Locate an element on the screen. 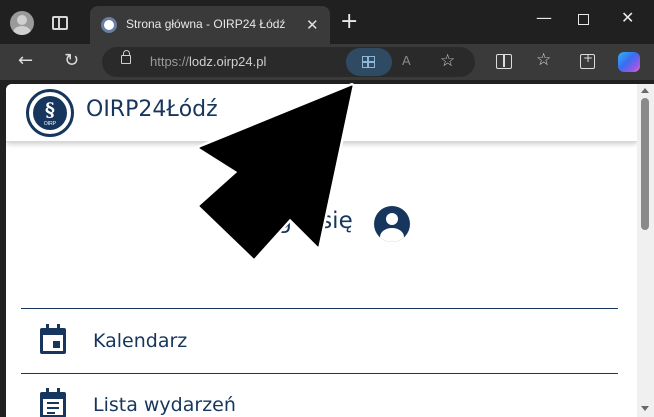  scroll-down-icon is located at coordinates (645, 408).